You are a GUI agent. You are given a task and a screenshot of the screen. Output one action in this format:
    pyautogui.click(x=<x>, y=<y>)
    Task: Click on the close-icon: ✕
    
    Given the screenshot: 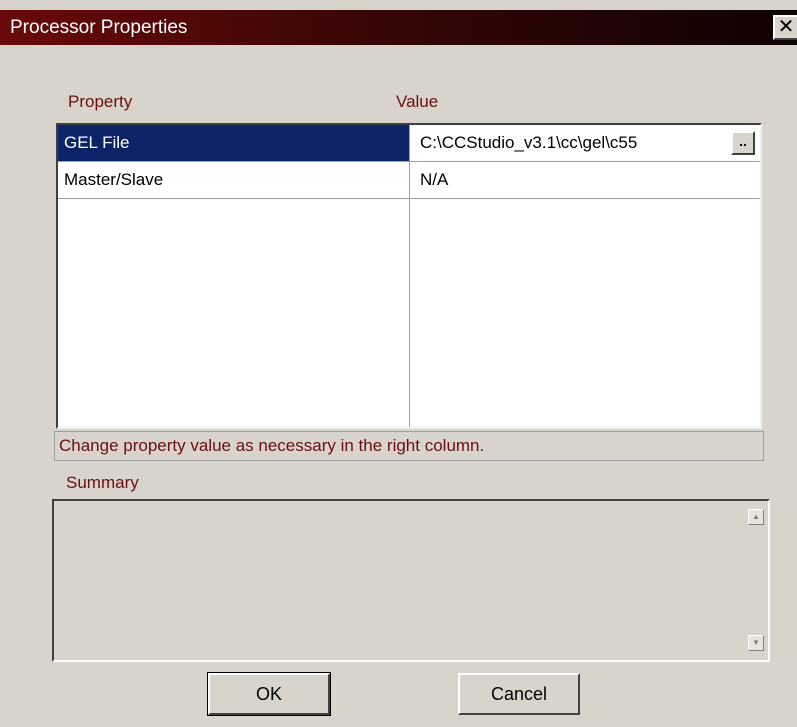 What is the action you would take?
    pyautogui.click(x=786, y=27)
    